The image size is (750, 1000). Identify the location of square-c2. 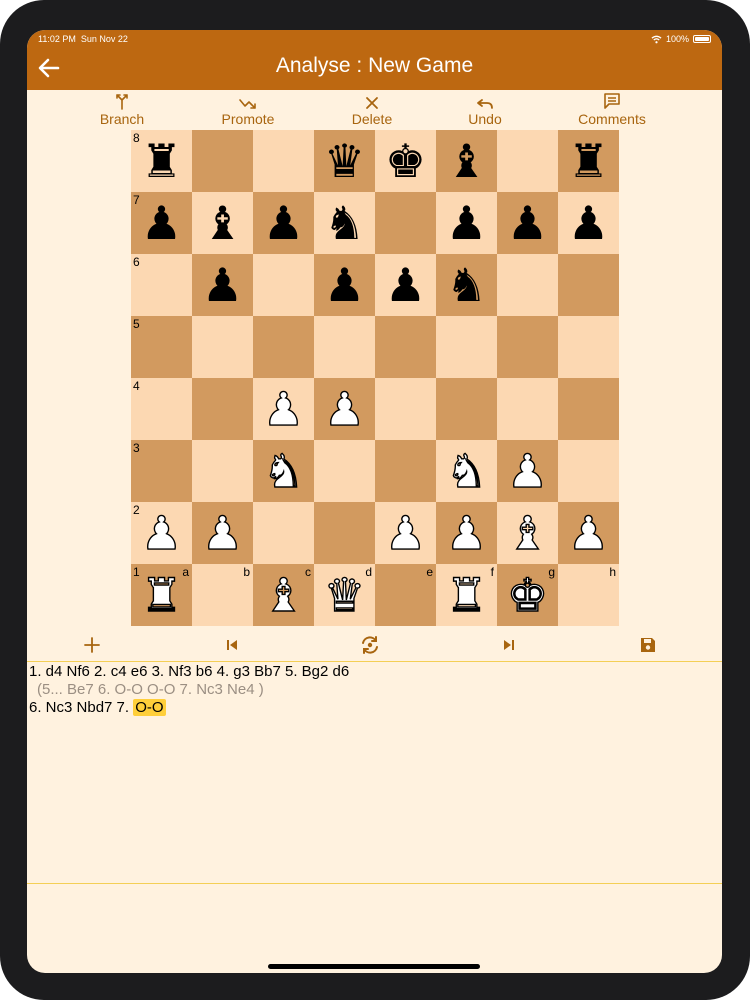
(283, 533).